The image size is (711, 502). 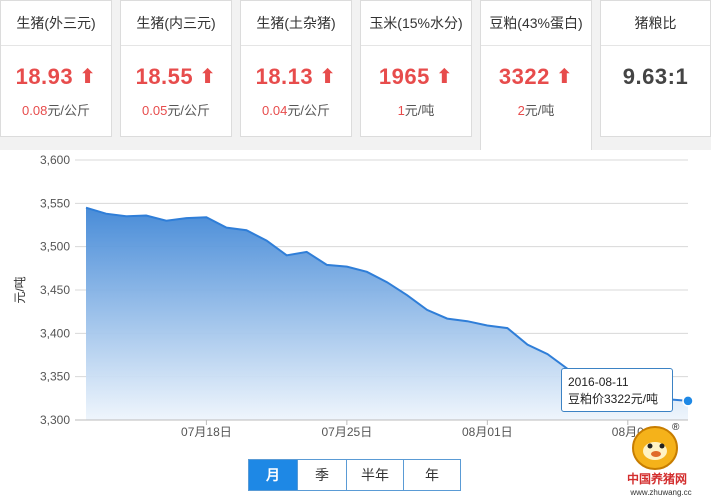 I want to click on card-price: 1965 ⬆, so click(x=416, y=77).